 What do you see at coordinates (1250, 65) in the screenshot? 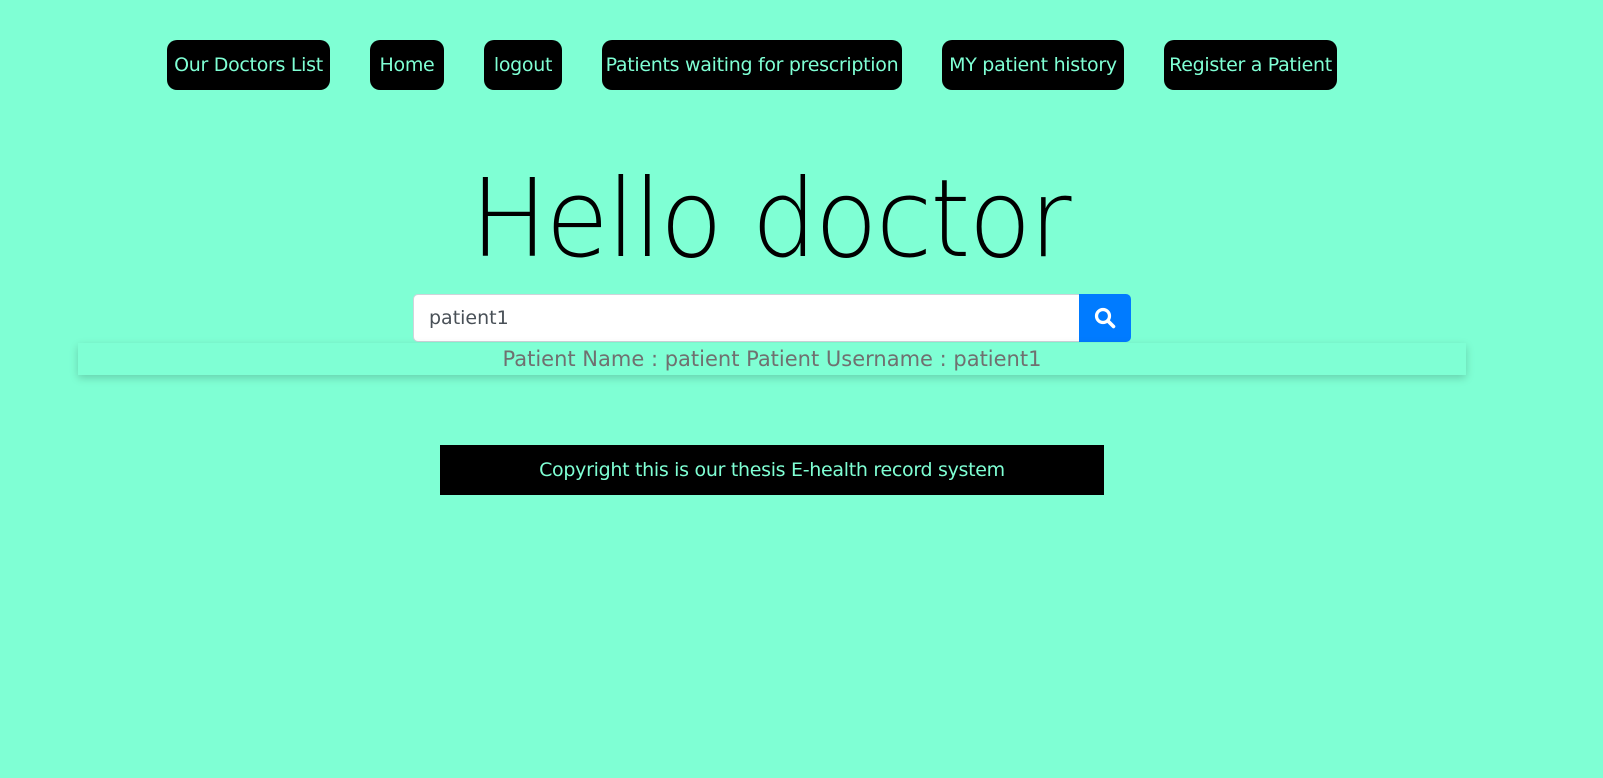
I see `nav-register-a-patient: Register a Patient` at bounding box center [1250, 65].